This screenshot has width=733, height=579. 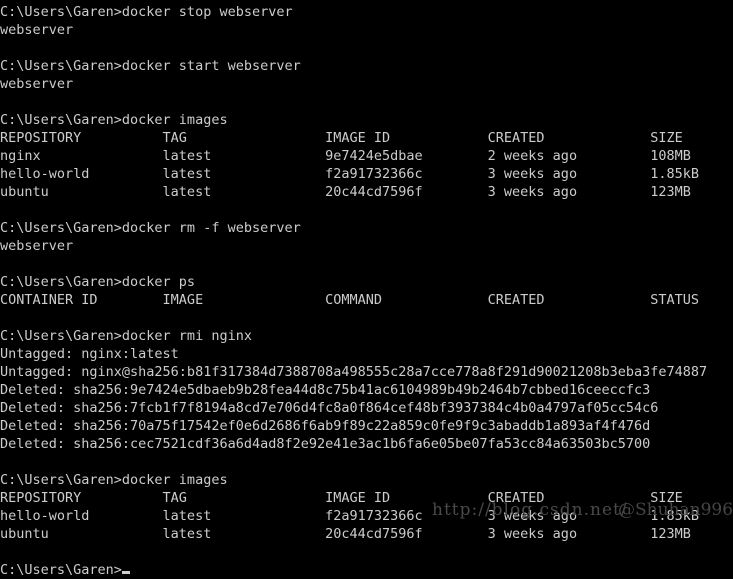 What do you see at coordinates (150, 66) in the screenshot?
I see `terminal-line: C:\Users\Garen>docker start webserver` at bounding box center [150, 66].